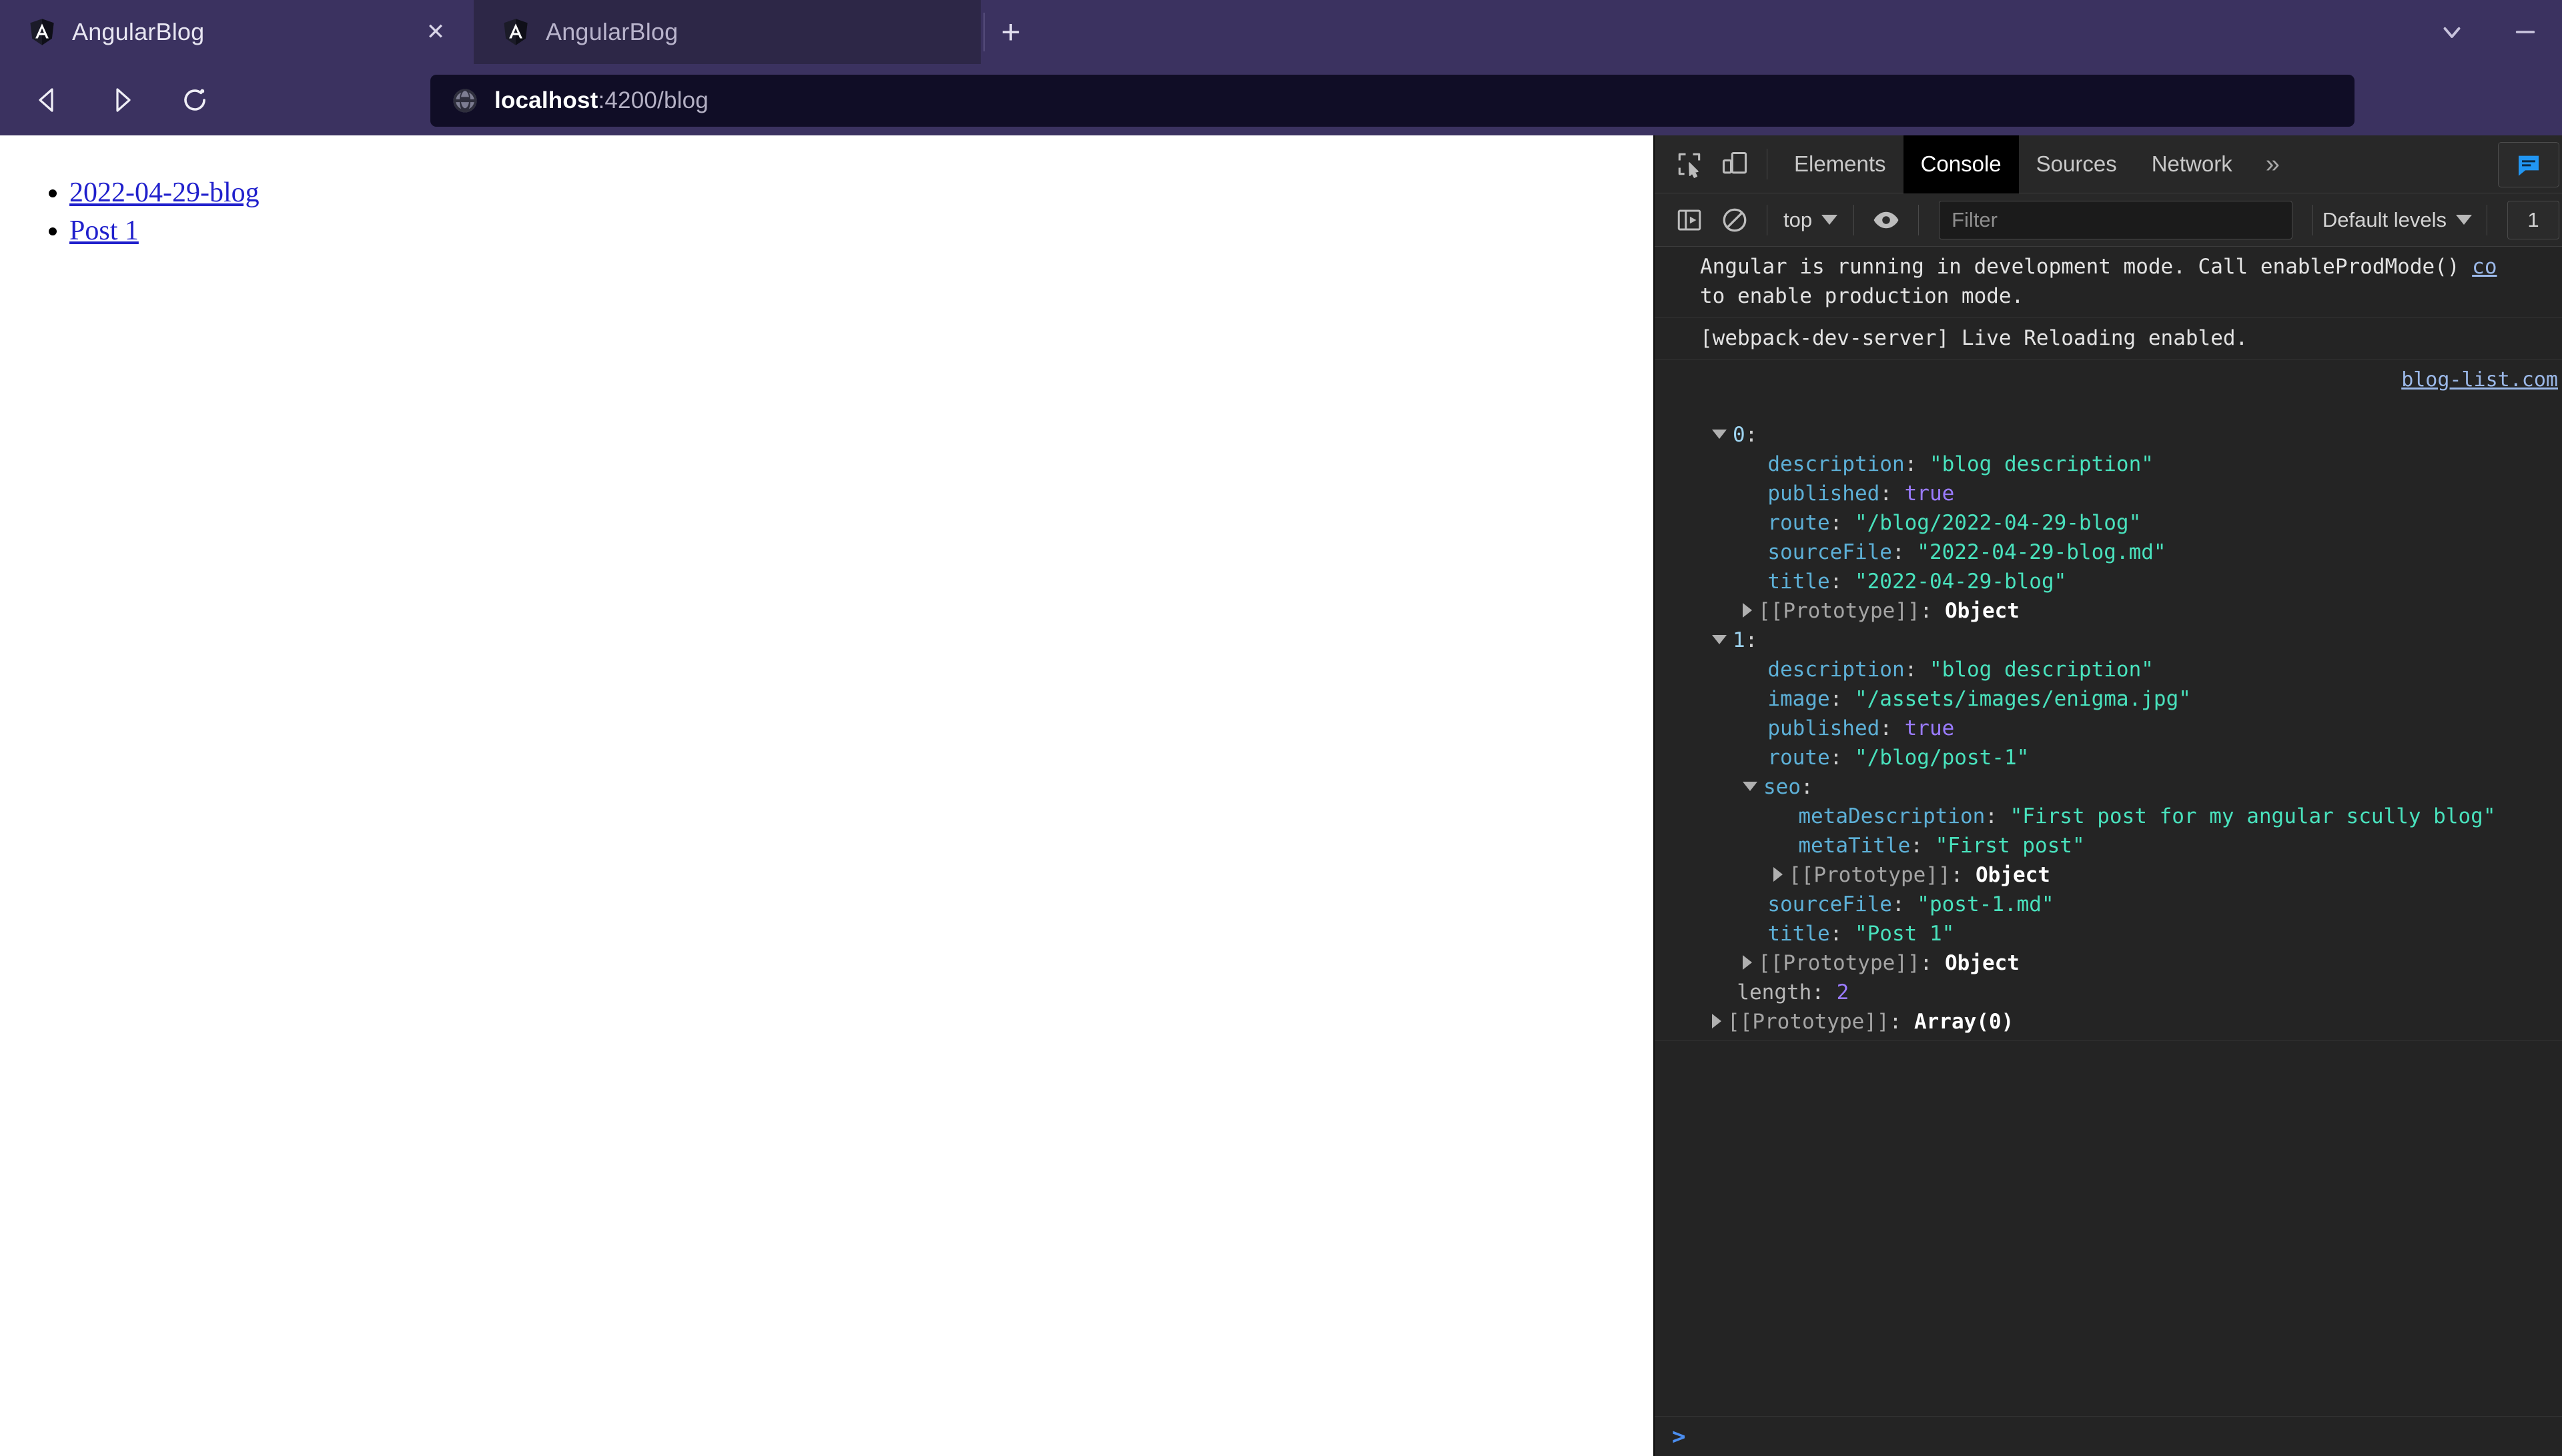 The width and height of the screenshot is (2562, 1456). What do you see at coordinates (2485, 267) in the screenshot?
I see `message-link: co` at bounding box center [2485, 267].